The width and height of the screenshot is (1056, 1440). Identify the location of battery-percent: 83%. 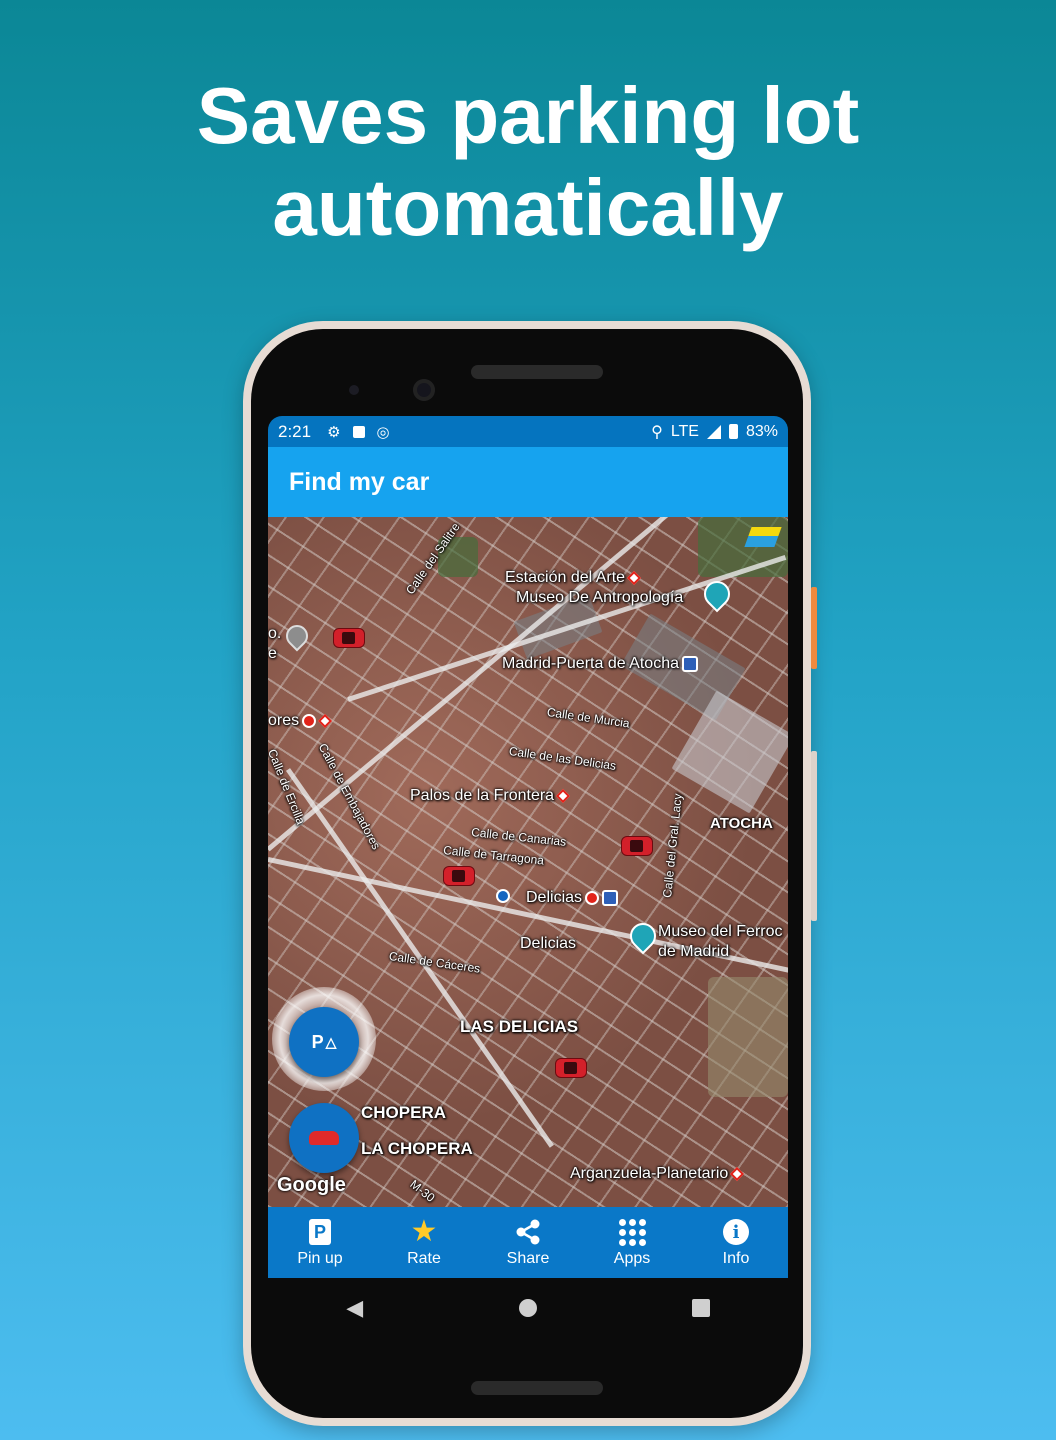
(761, 431).